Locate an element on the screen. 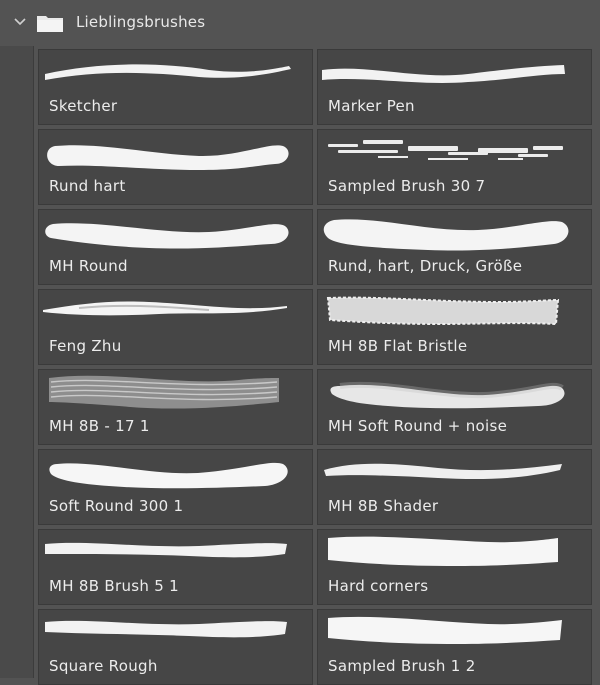  chevron-down-icon is located at coordinates (20, 22).